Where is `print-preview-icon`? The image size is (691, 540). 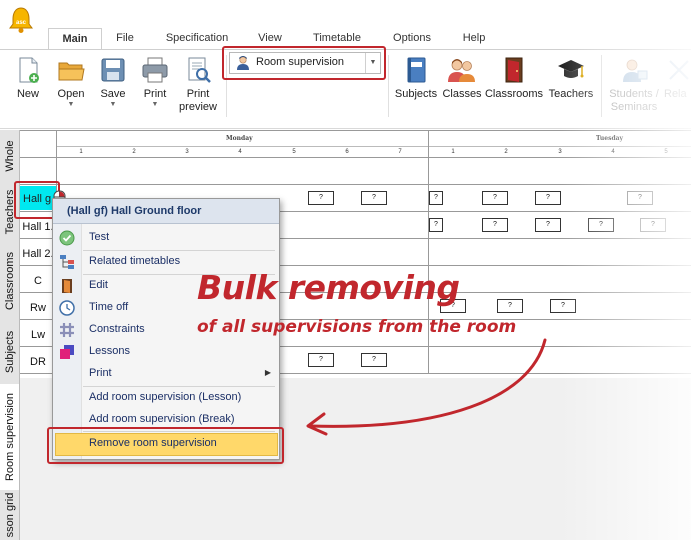 print-preview-icon is located at coordinates (199, 70).